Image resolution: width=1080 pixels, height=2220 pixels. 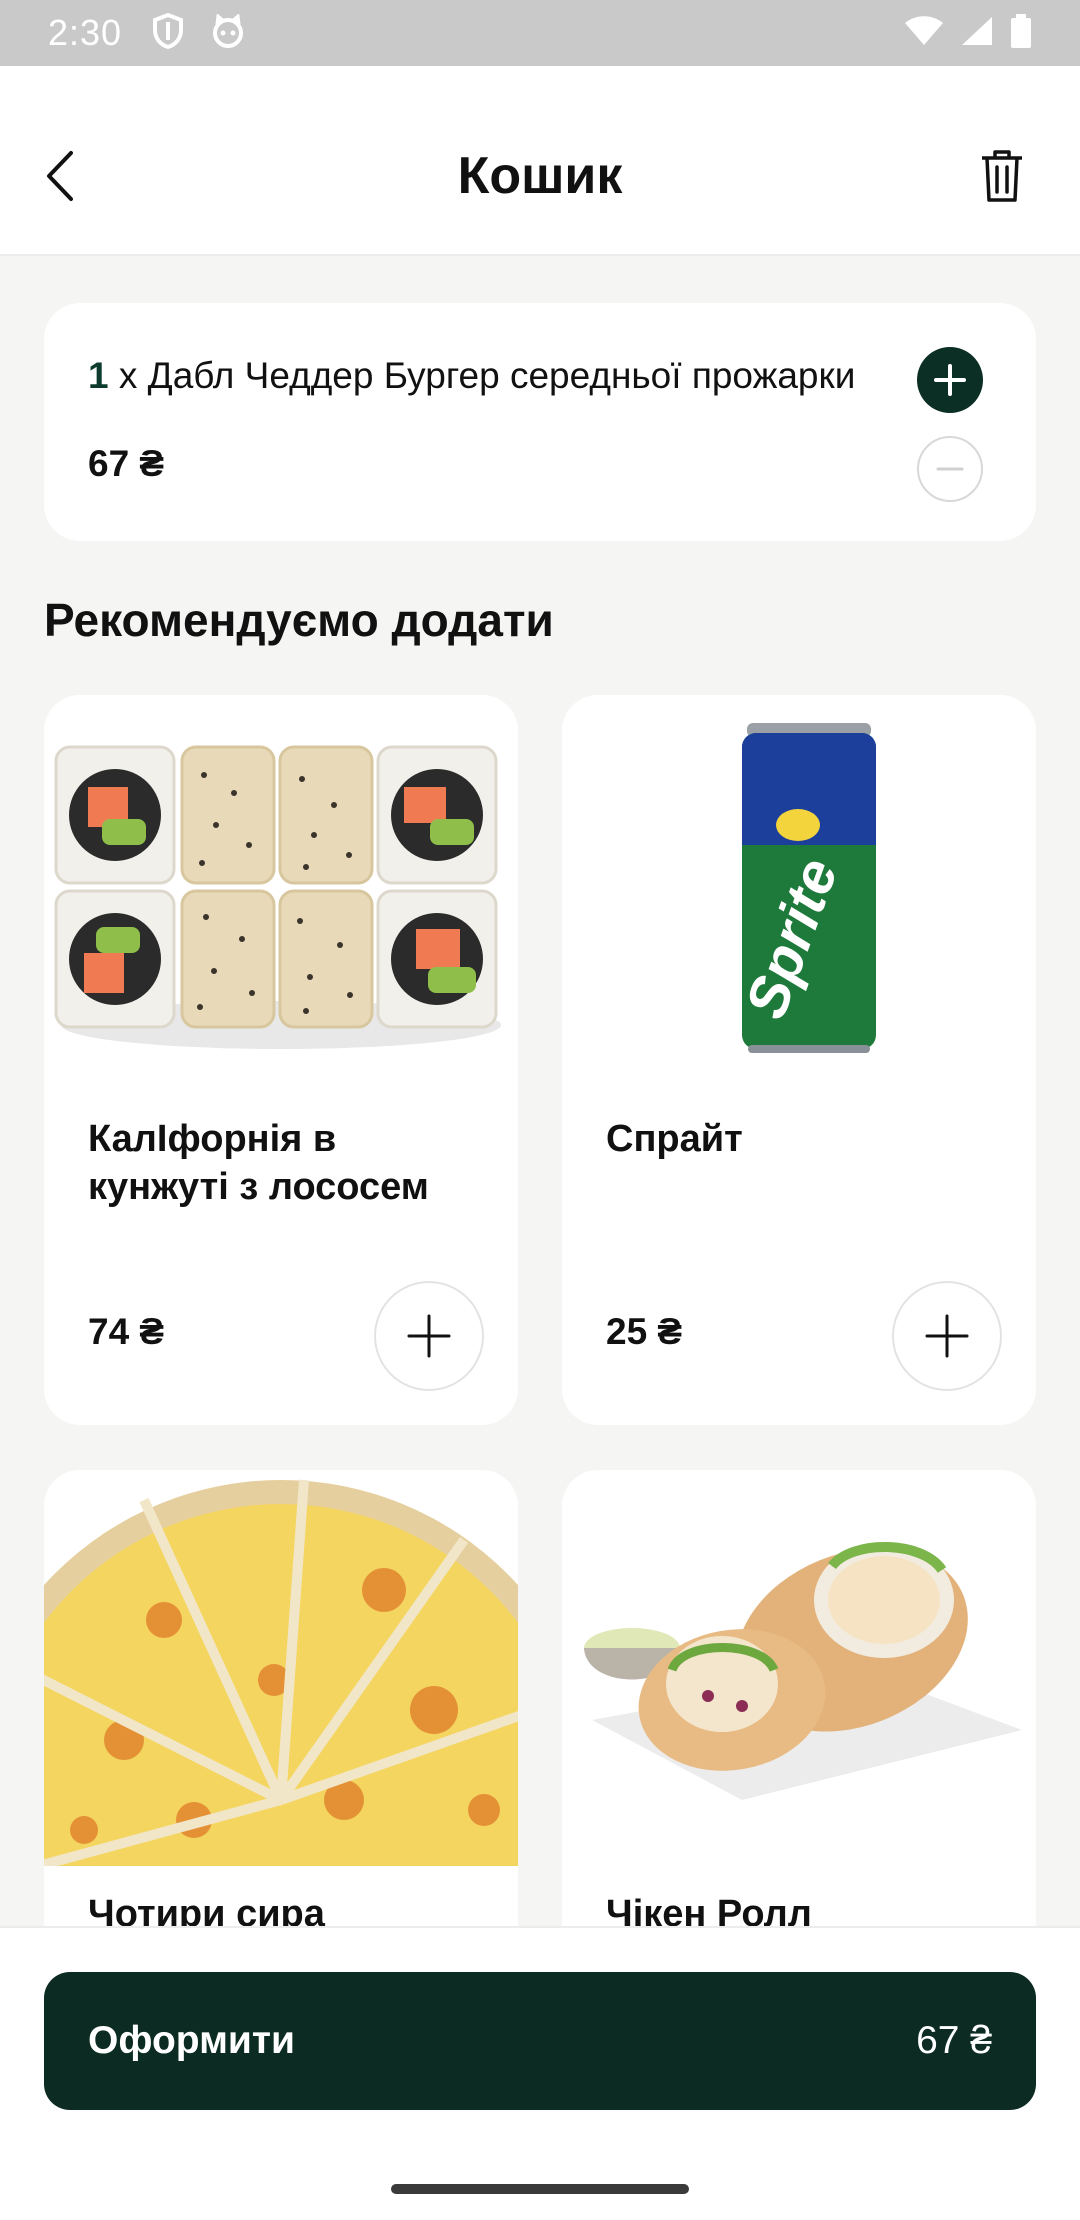 I want to click on decrease-quantity-button, so click(x=950, y=469).